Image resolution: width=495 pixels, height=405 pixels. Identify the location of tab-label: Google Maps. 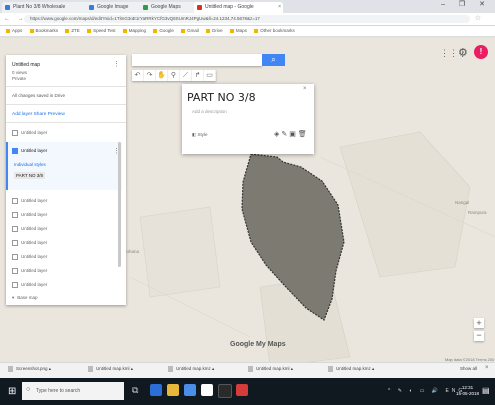
(166, 7).